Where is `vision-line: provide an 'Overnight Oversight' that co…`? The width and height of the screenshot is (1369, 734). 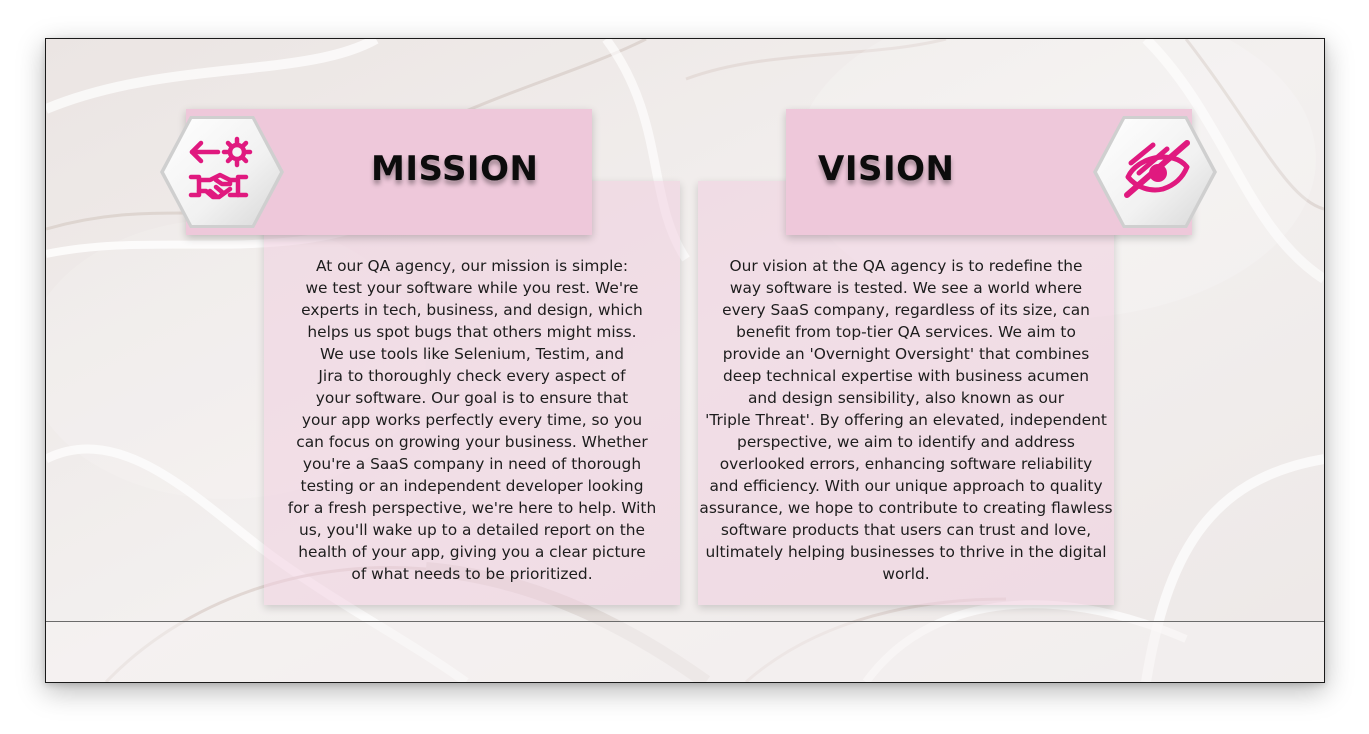 vision-line: provide an 'Overnight Oversight' that co… is located at coordinates (906, 354).